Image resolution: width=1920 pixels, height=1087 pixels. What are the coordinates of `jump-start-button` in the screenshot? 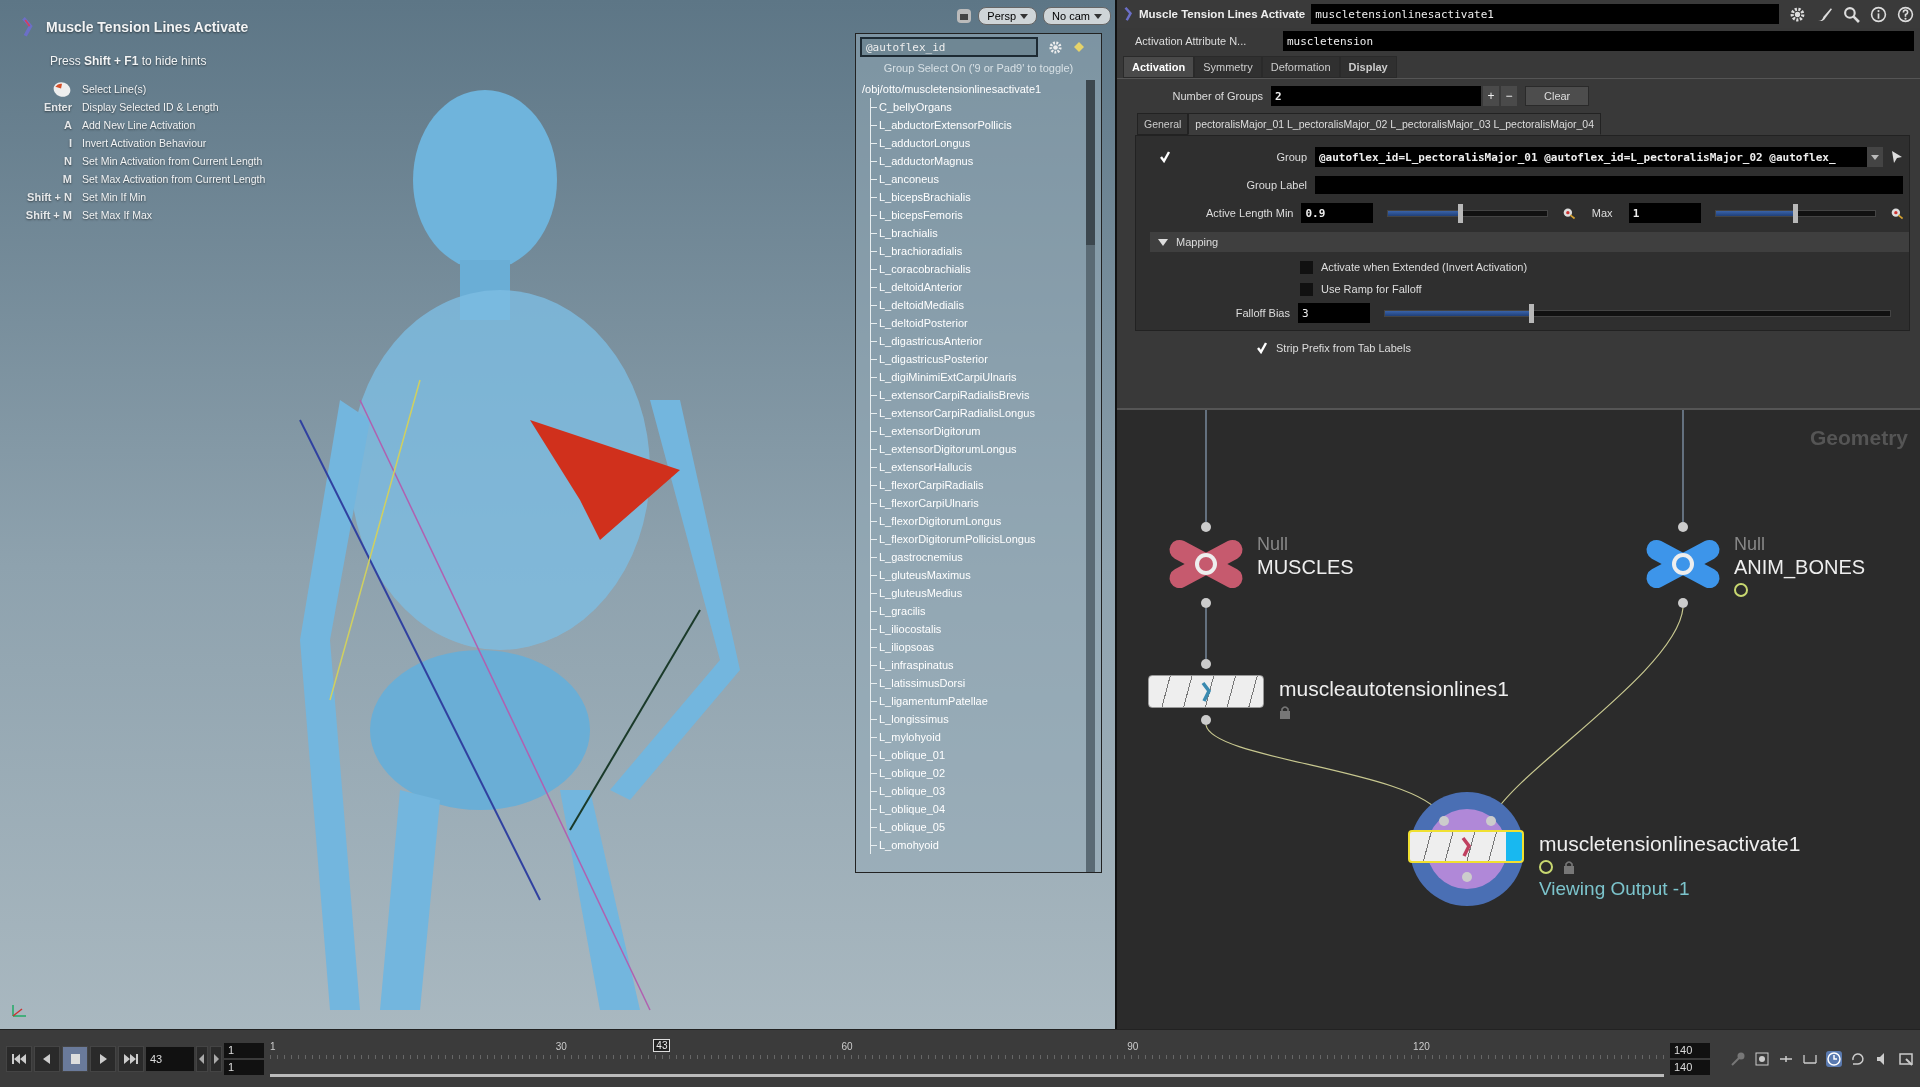 It's located at (19, 1058).